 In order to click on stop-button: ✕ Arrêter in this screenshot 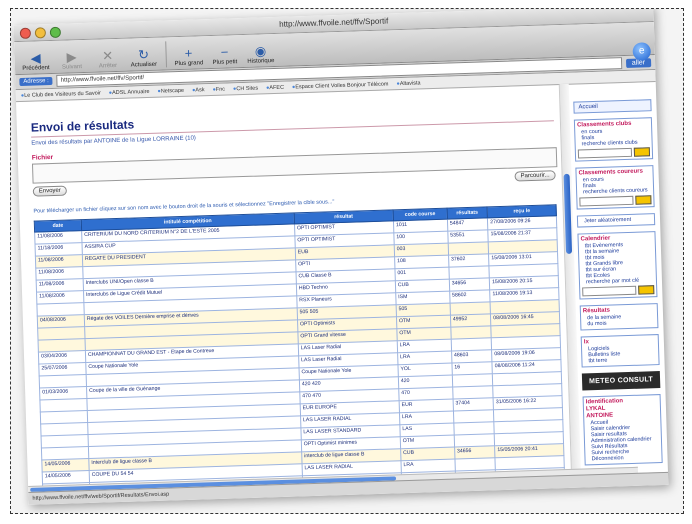, I will do `click(107, 60)`.